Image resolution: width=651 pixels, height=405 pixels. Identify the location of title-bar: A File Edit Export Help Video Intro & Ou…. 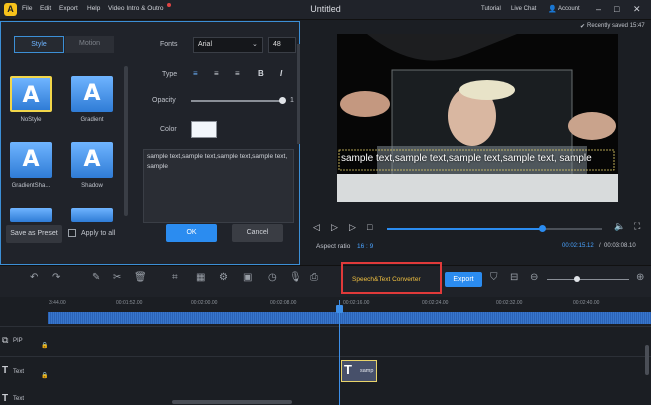
(325, 10).